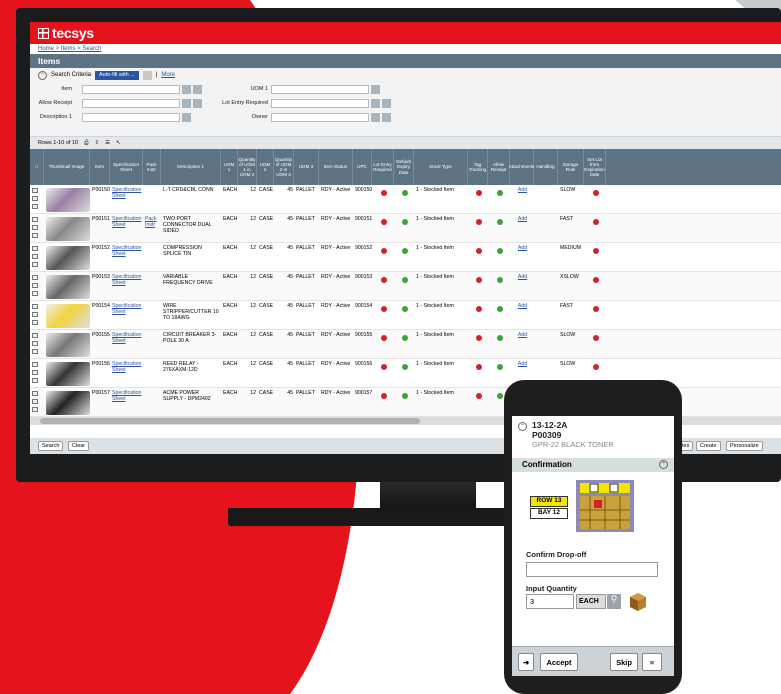 The height and width of the screenshot is (694, 781). Describe the element at coordinates (147, 75) in the screenshot. I see `criteria-action-icon` at that location.